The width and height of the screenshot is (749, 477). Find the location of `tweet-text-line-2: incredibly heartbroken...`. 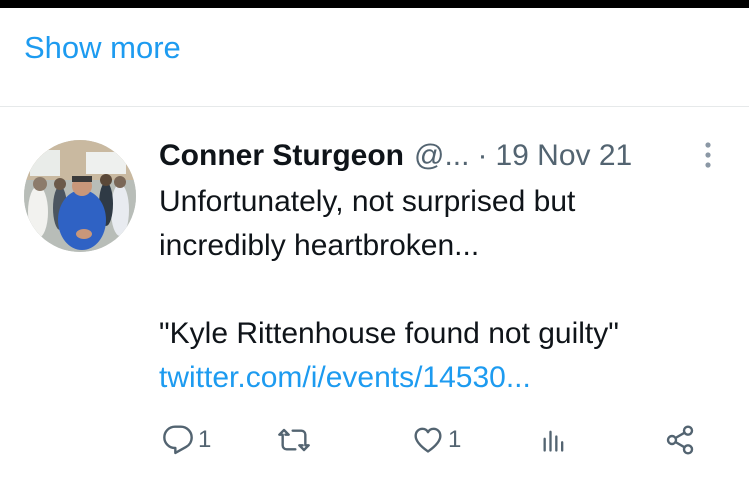

tweet-text-line-2: incredibly heartbroken... is located at coordinates (319, 245).